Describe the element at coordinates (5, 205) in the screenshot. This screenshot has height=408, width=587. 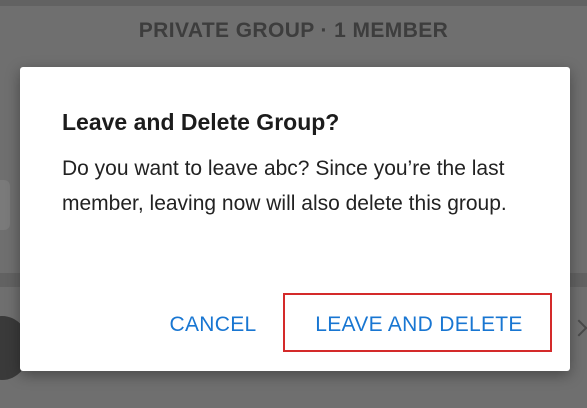
I see `background-card-edge` at that location.